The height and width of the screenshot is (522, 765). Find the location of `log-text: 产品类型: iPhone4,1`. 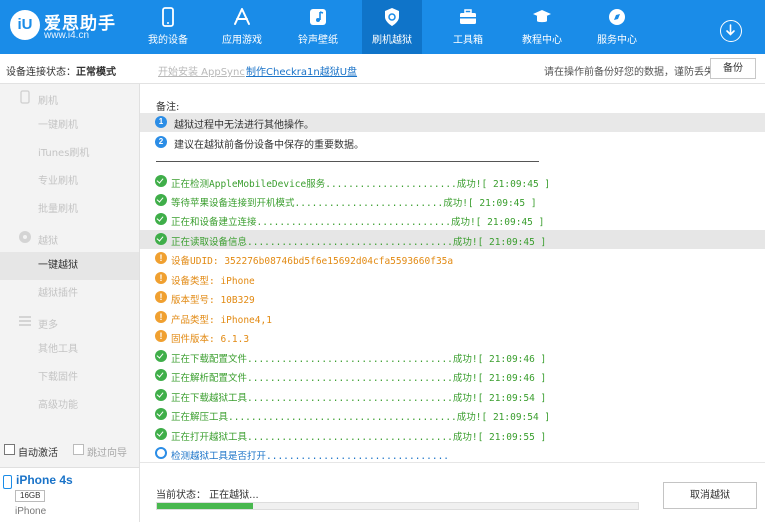

log-text: 产品类型: iPhone4,1 is located at coordinates (221, 320).